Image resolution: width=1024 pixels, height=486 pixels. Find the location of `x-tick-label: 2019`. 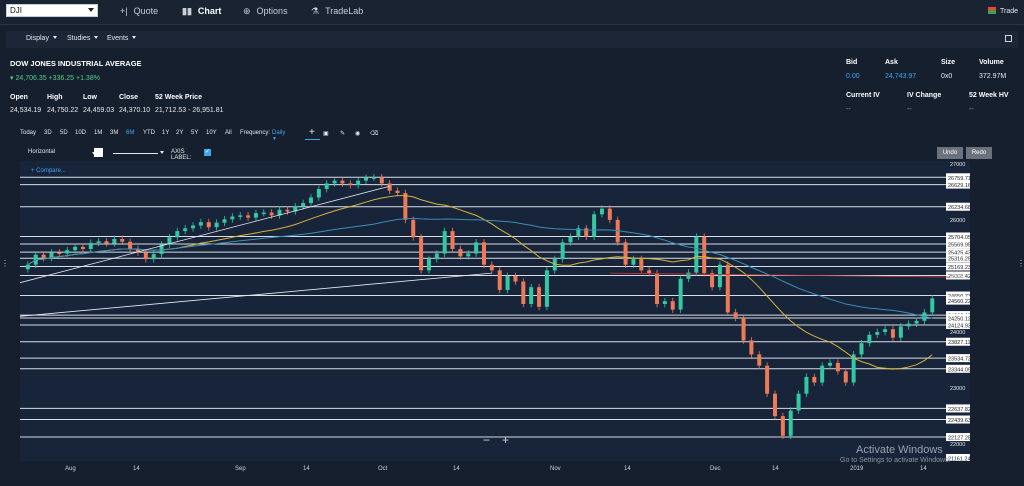

x-tick-label: 2019 is located at coordinates (857, 469).